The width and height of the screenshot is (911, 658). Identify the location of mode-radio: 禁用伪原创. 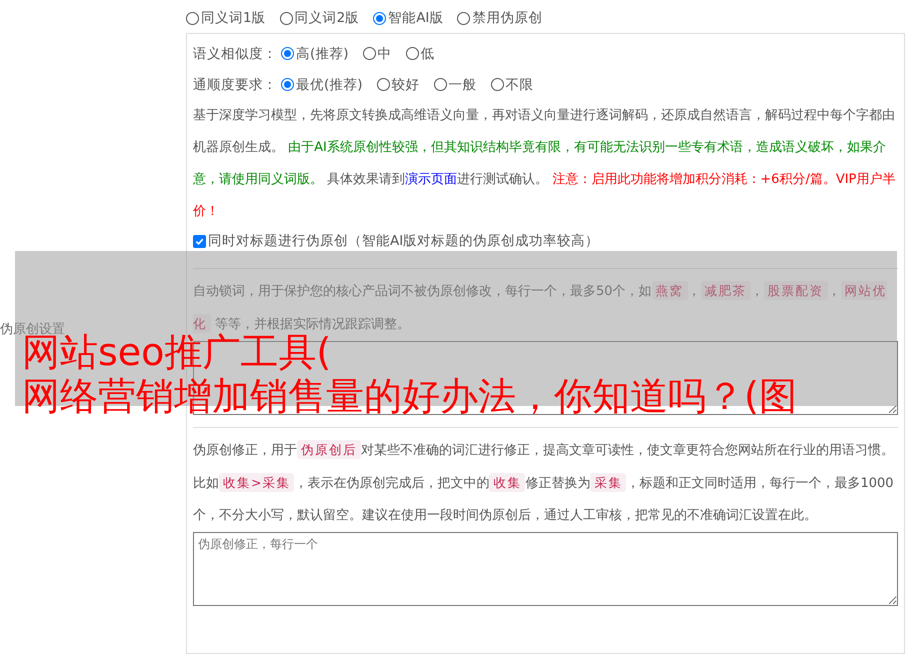
(499, 18).